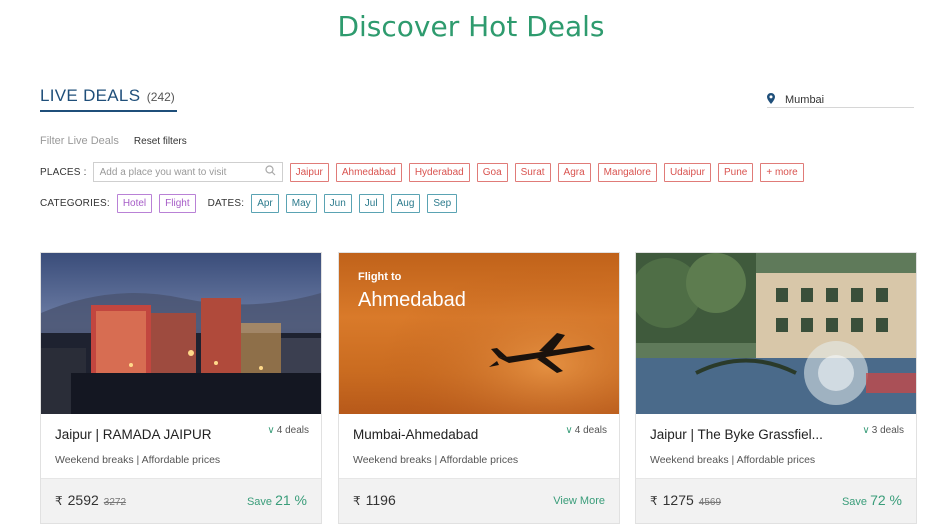 Image resolution: width=942 pixels, height=532 pixels. I want to click on place-search-input: Add a place you want to visit, so click(187, 172).